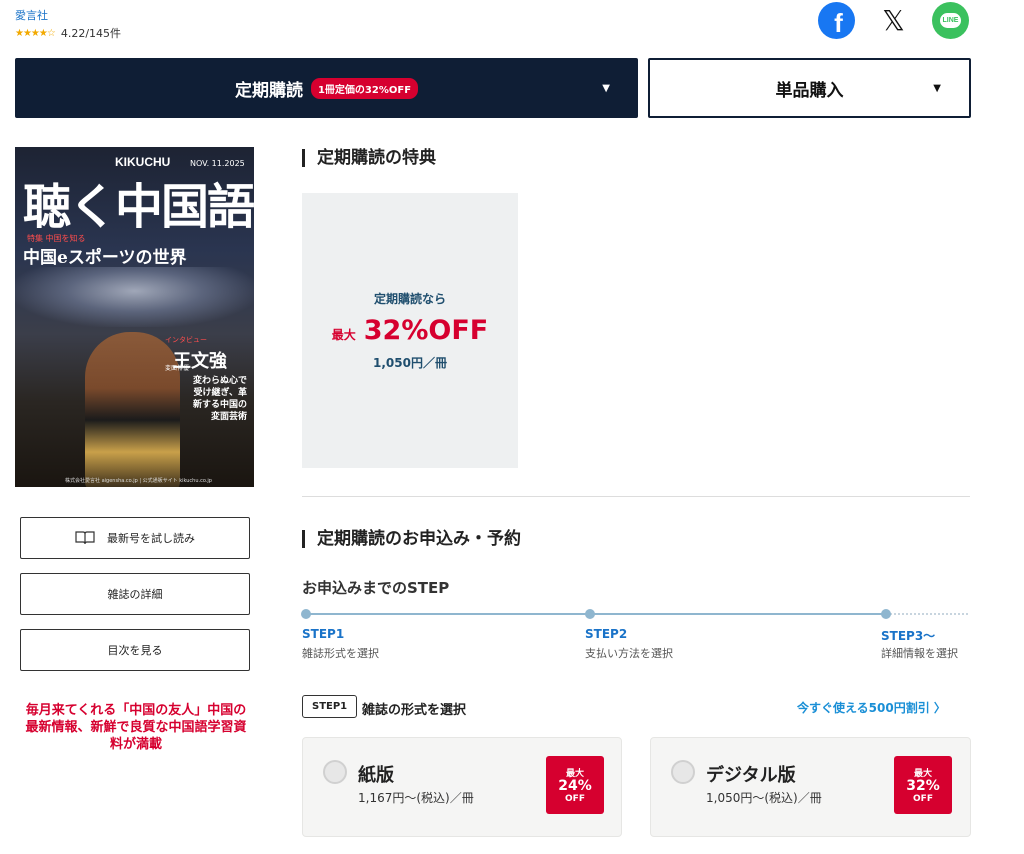 The height and width of the screenshot is (854, 1024). I want to click on benefits-heading: 定期購読の特典, so click(369, 158).